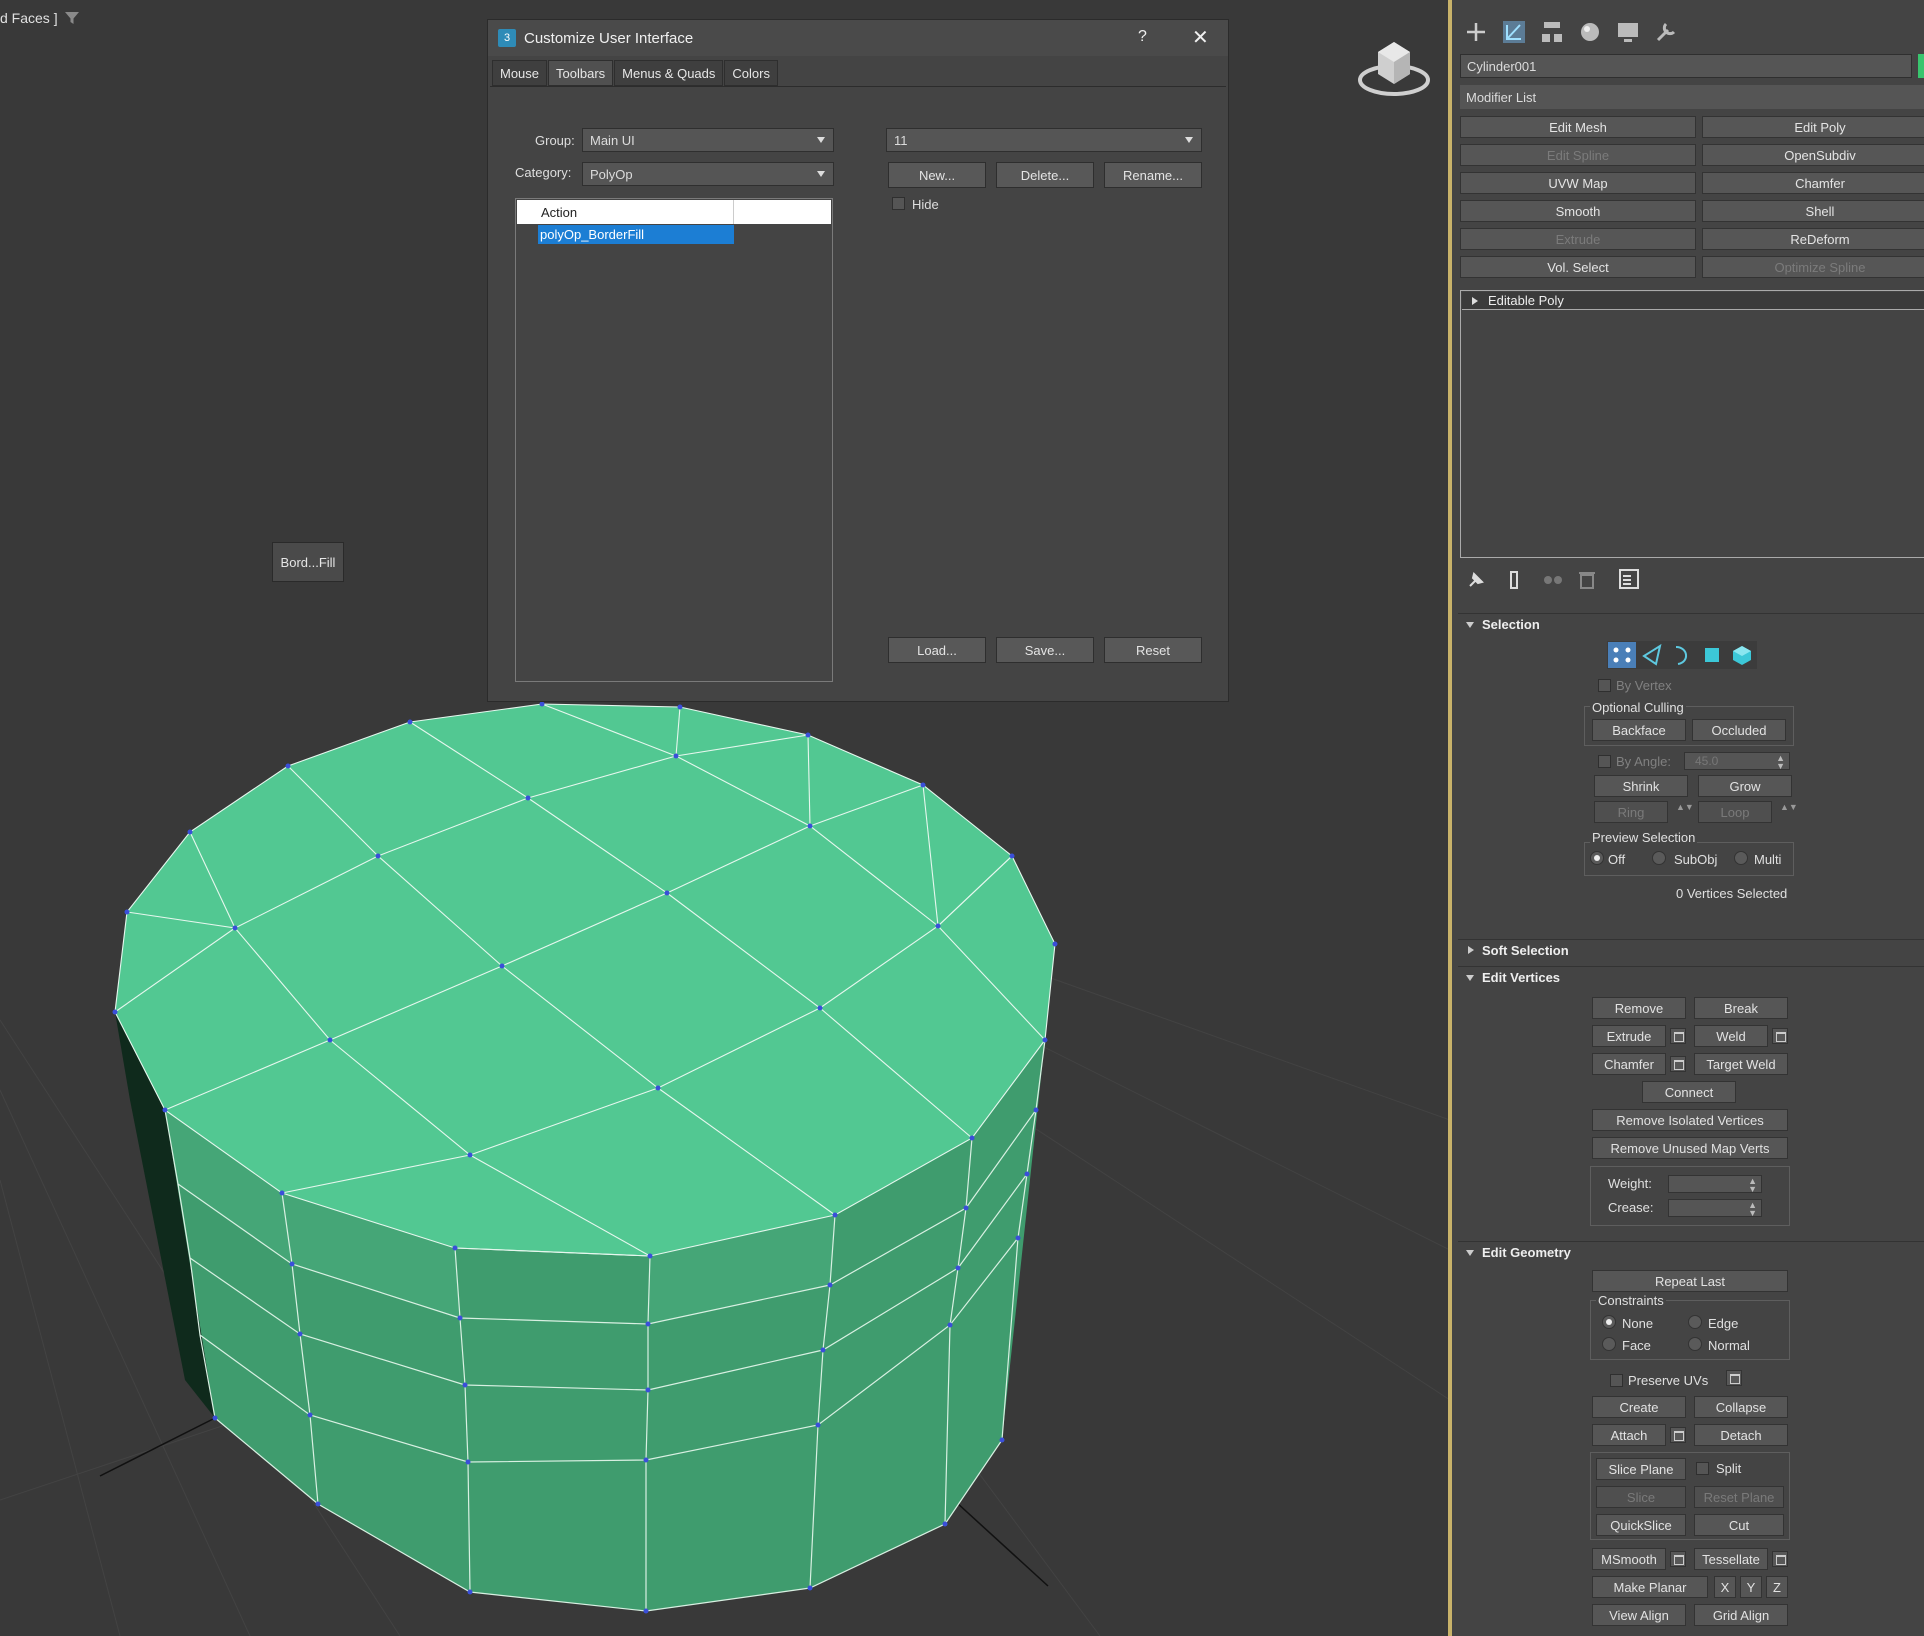 The image size is (1924, 1636). I want to click on reset-plane-button: Reset Plane, so click(1739, 1497).